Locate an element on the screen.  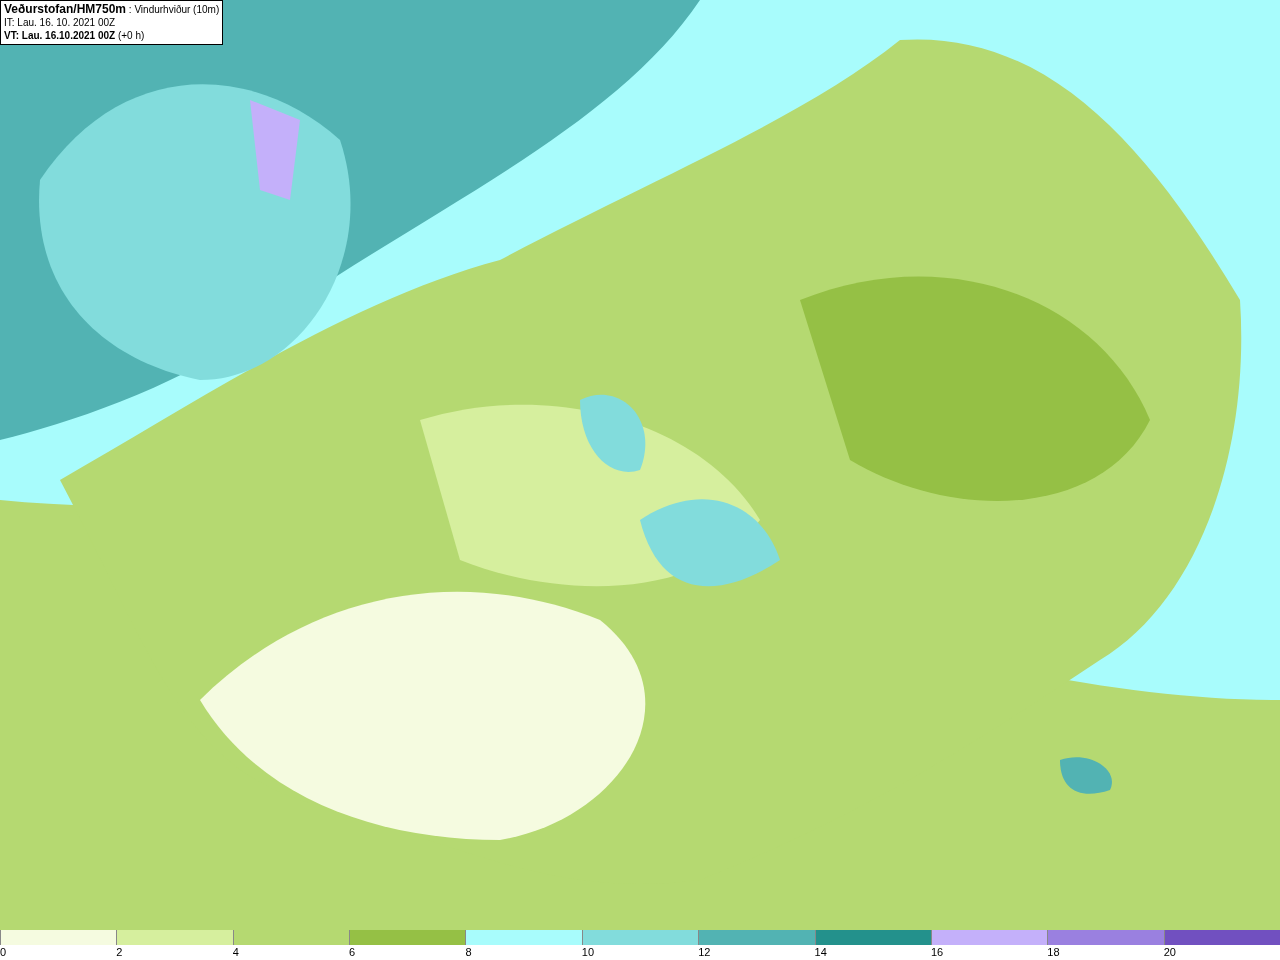
map-caption: Veðurstofan/HM750m : Vindurhviður (10m) is located at coordinates (112, 9).